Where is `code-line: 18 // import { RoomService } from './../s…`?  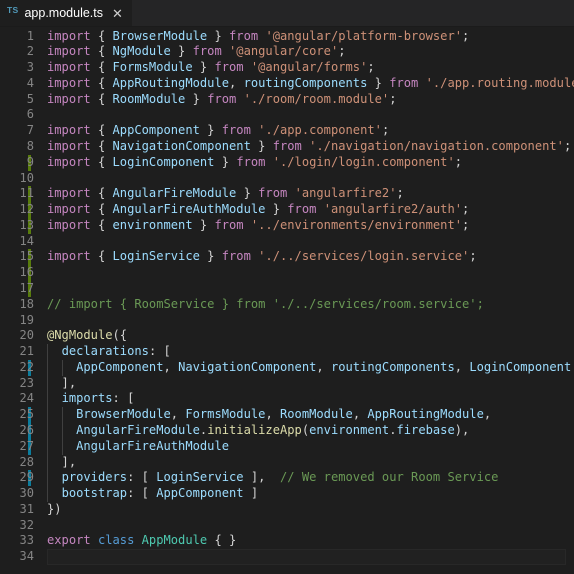 code-line: 18 // import { RoomService } from './../s… is located at coordinates (287, 305).